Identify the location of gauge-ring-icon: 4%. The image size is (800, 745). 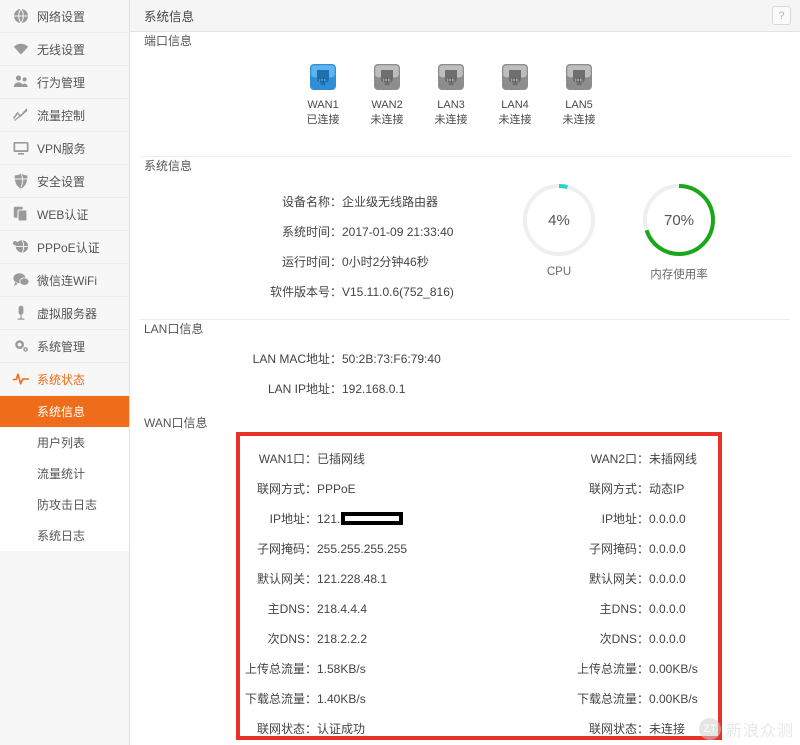
(559, 220).